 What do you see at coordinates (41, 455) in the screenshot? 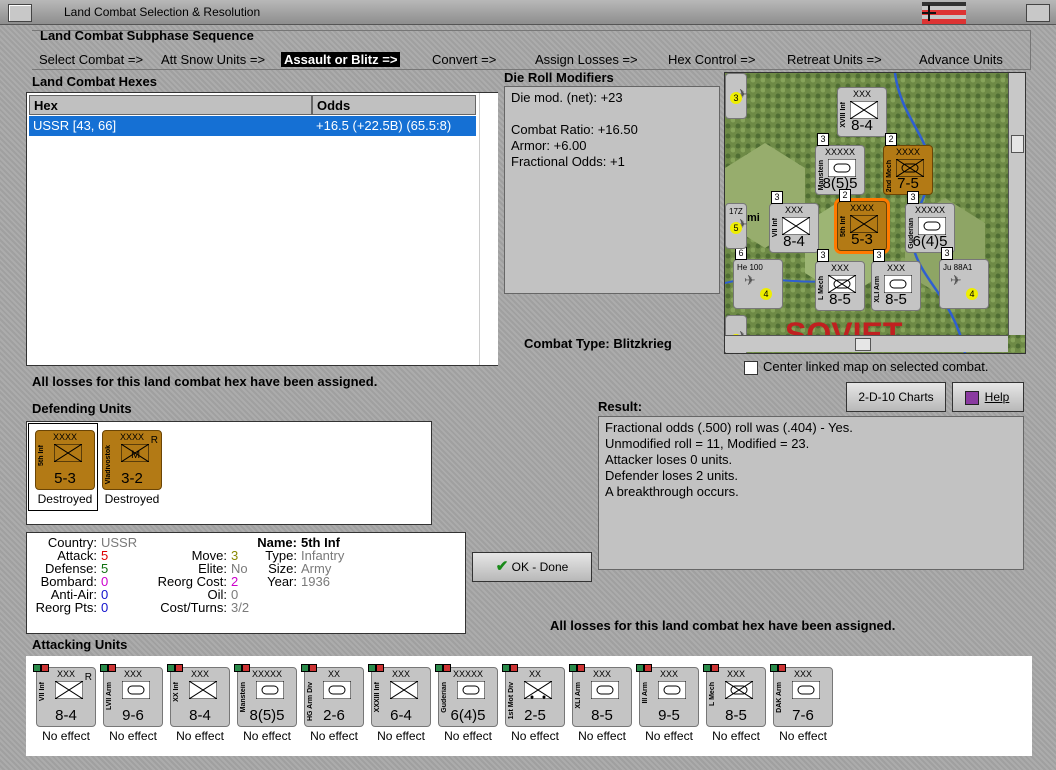
I see `unit-name: 5th Inf` at bounding box center [41, 455].